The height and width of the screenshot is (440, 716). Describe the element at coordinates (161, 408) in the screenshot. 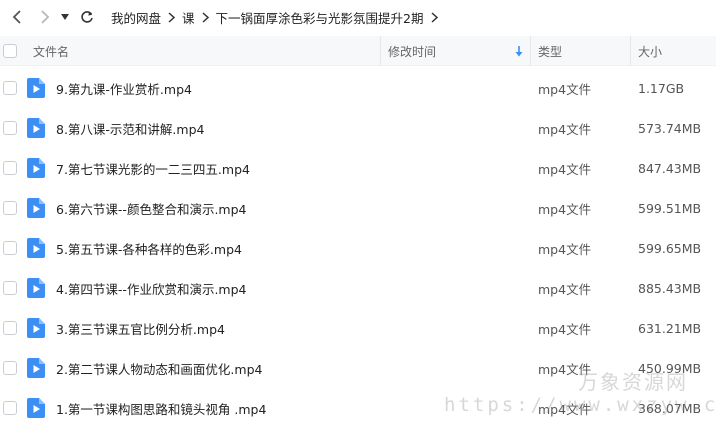

I see `file-name: 1.第一节课构图思路和镜头视角 .mp4` at that location.